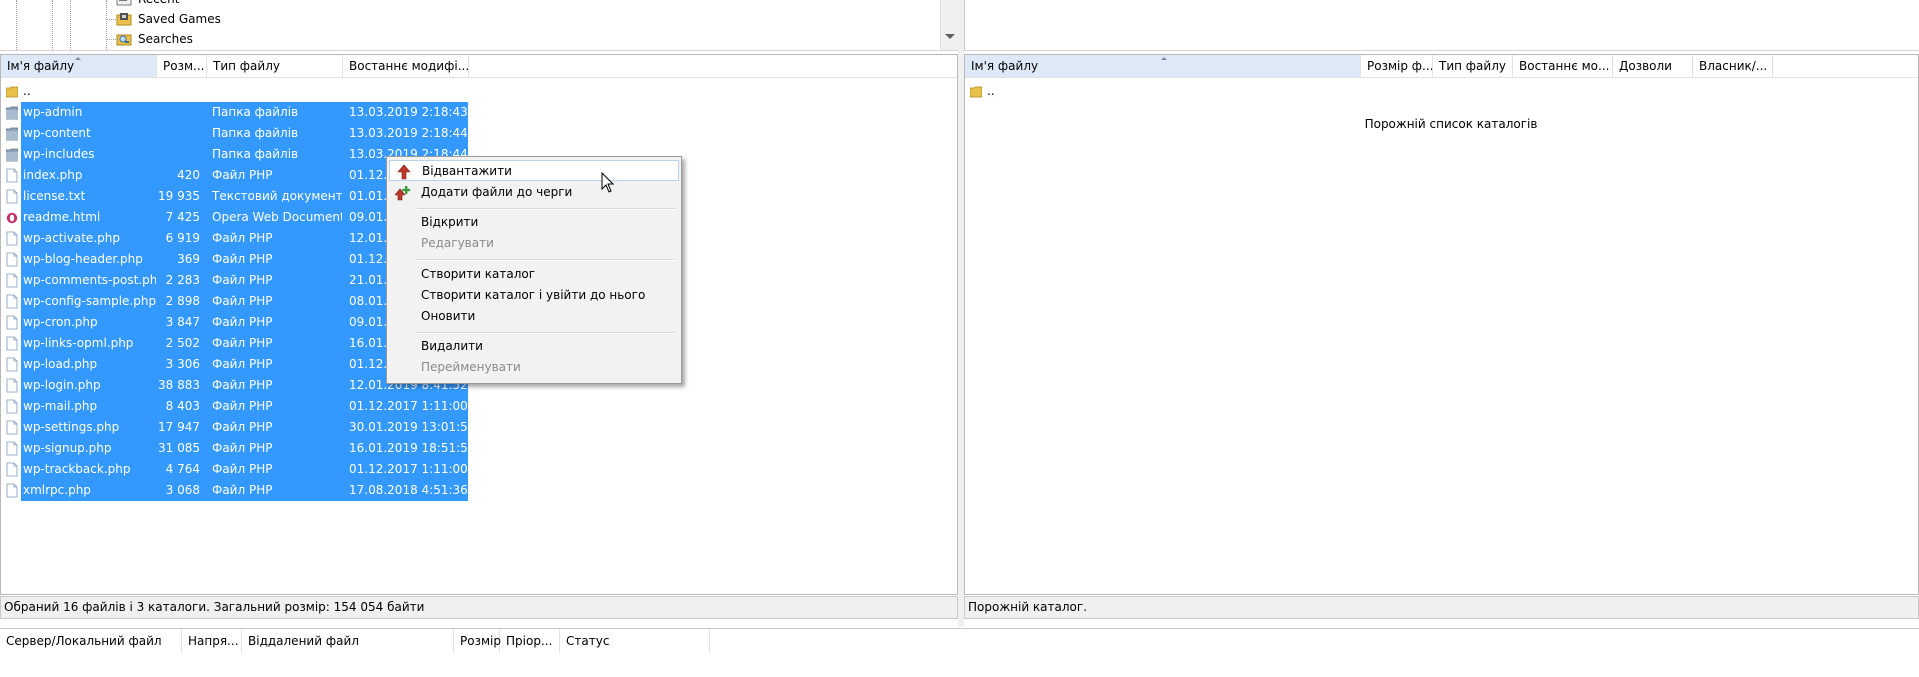 The width and height of the screenshot is (1919, 677). I want to click on queue-column-status: Статус, so click(635, 641).